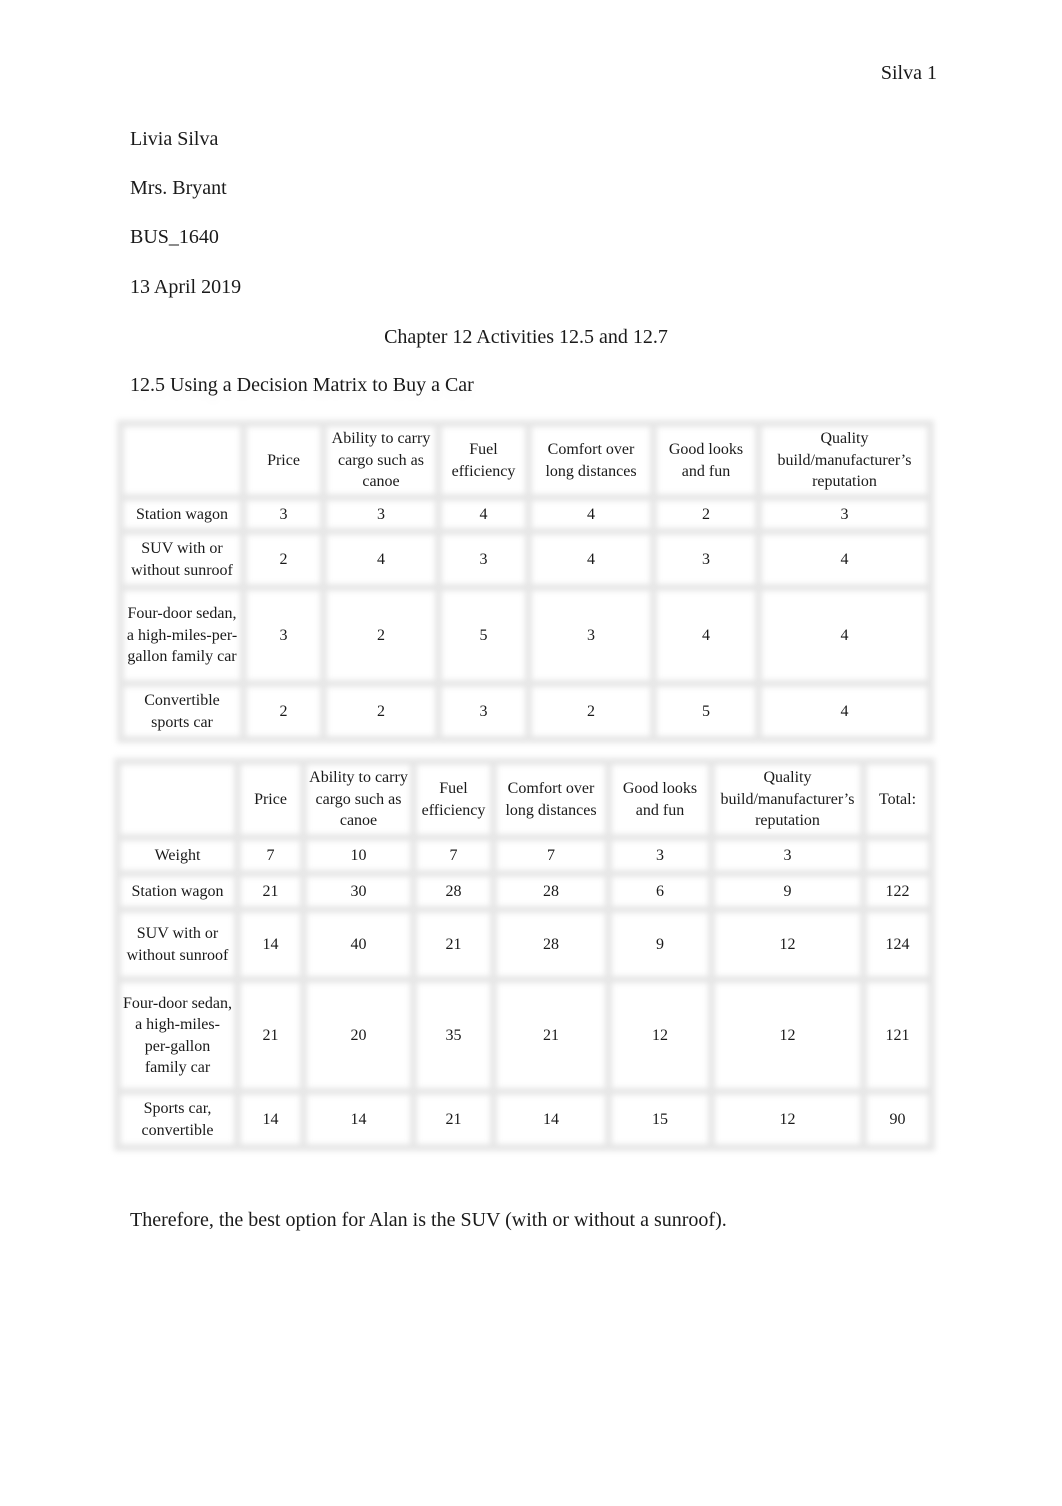 This screenshot has width=1062, height=1506. Describe the element at coordinates (897, 799) in the screenshot. I see `column-header: Total:` at that location.